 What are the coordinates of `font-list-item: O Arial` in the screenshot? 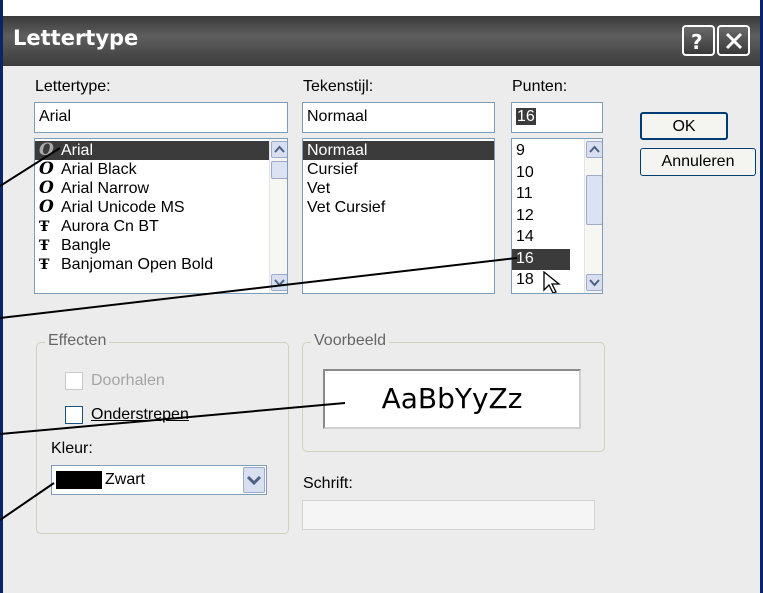 It's located at (161, 150).